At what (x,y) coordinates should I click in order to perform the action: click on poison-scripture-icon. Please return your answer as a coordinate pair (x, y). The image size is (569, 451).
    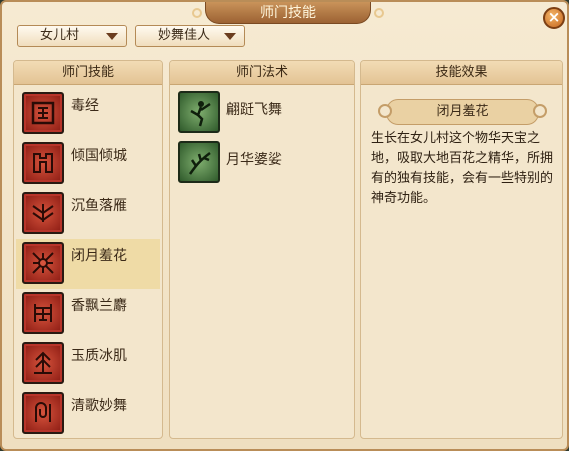
    Looking at the image, I should click on (43, 113).